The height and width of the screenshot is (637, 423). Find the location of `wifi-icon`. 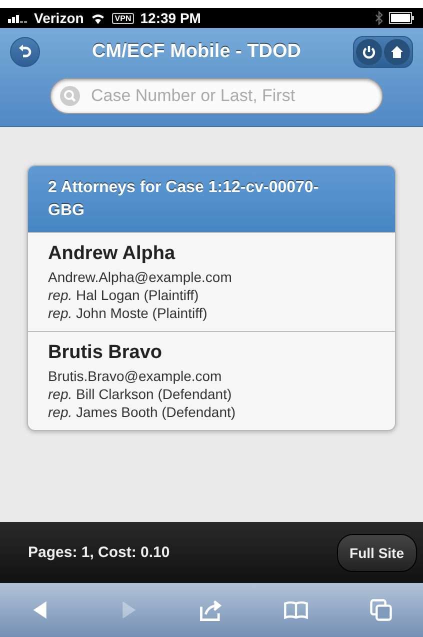

wifi-icon is located at coordinates (98, 18).